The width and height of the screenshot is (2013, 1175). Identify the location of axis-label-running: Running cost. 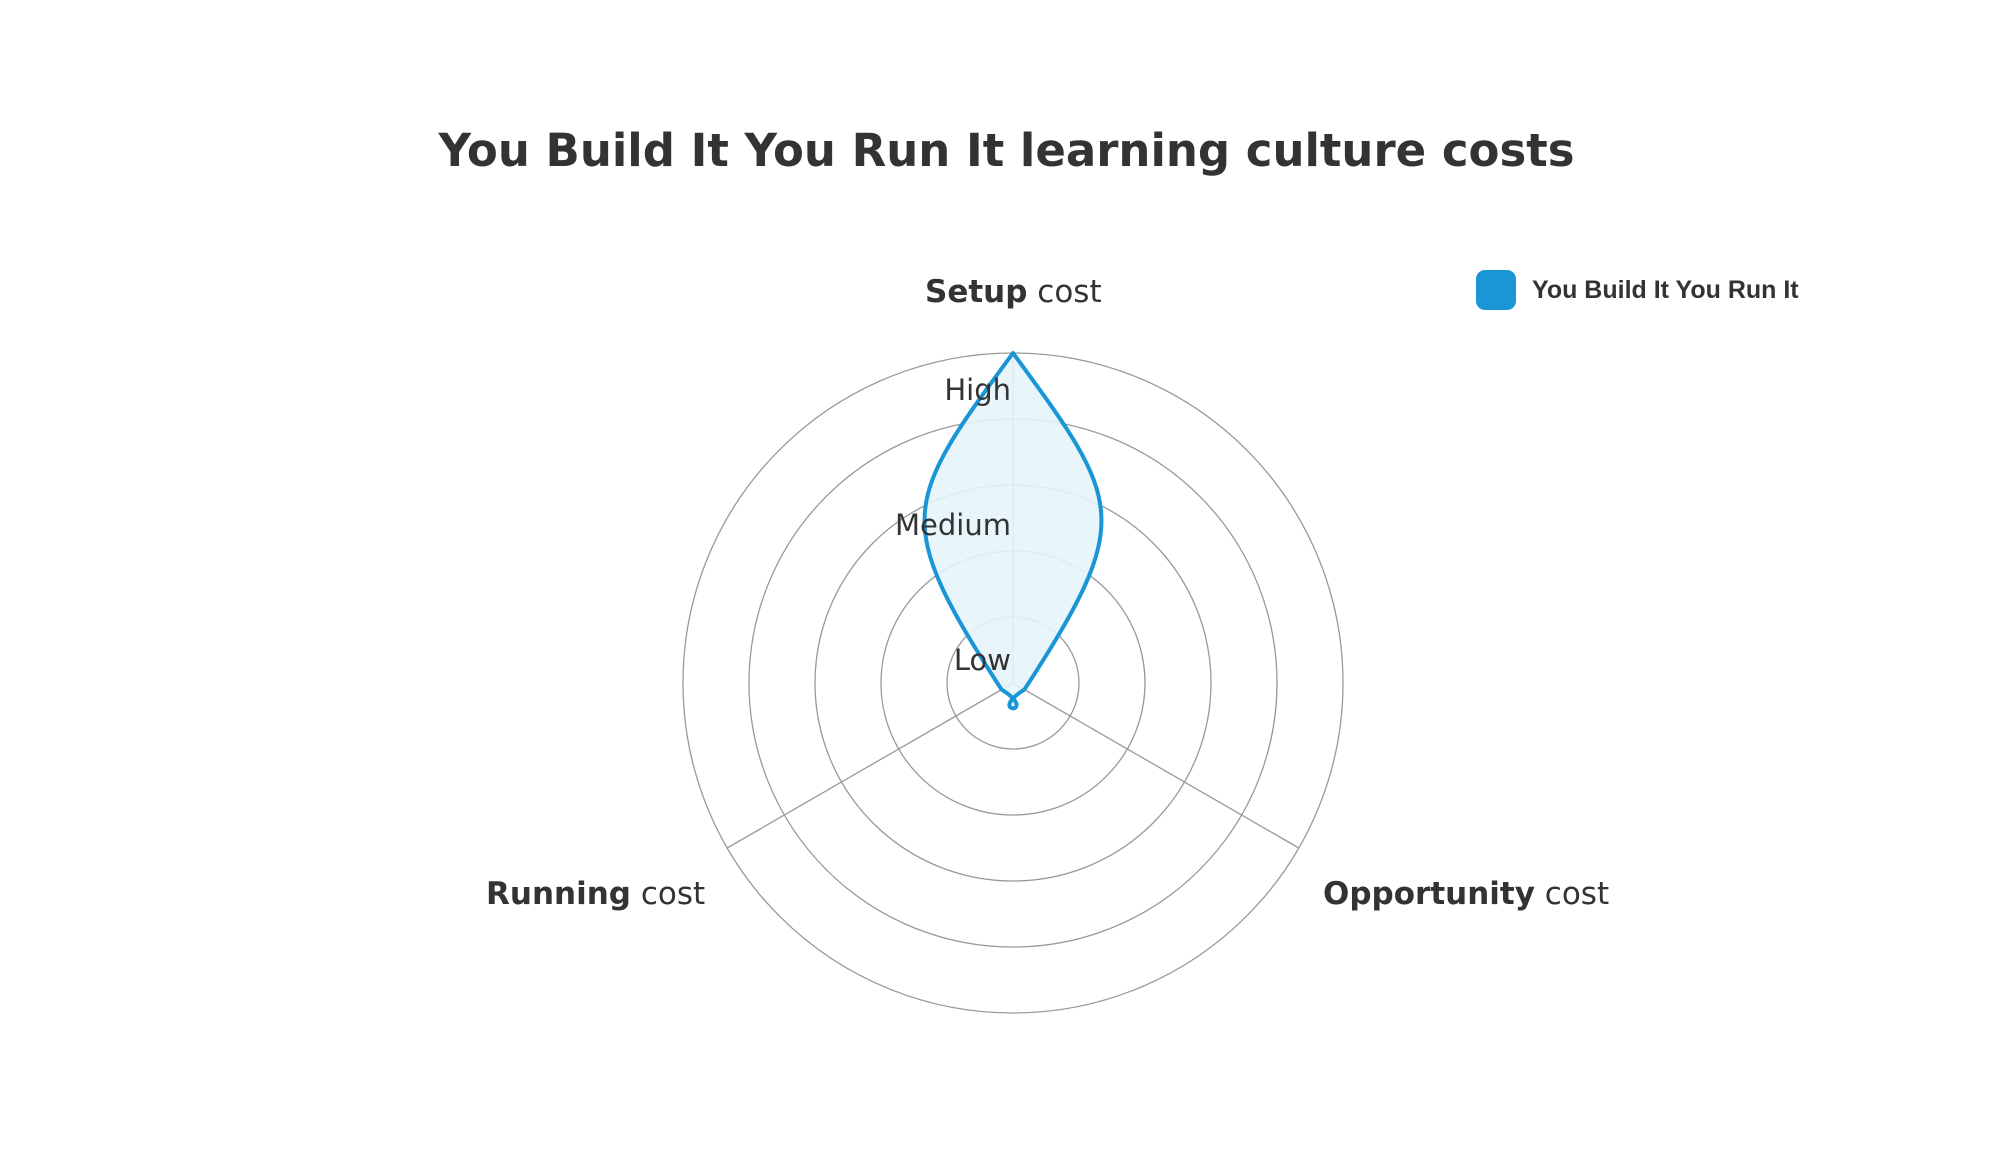
(595, 894).